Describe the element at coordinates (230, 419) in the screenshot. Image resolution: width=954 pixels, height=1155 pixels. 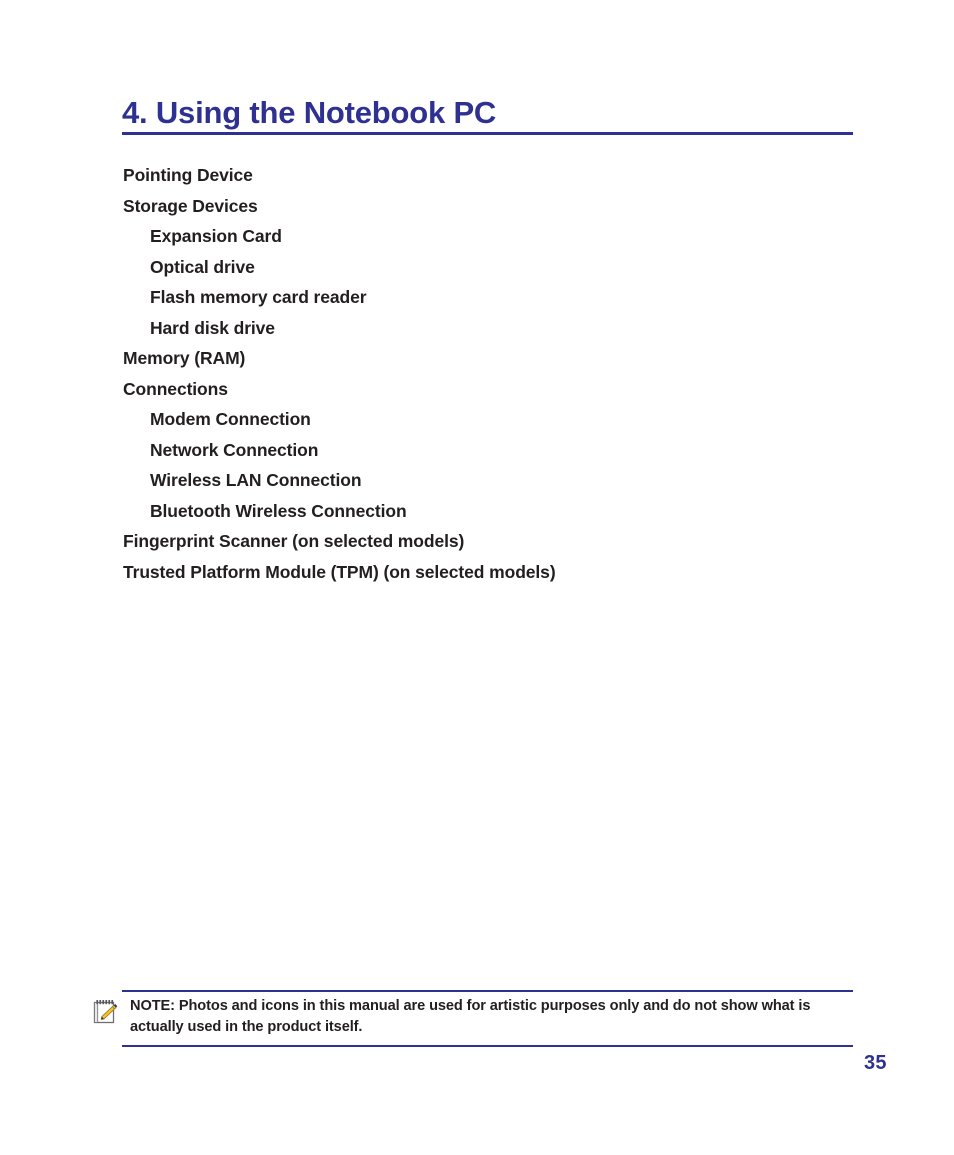
I see `toc-entry: Modem Connection` at that location.